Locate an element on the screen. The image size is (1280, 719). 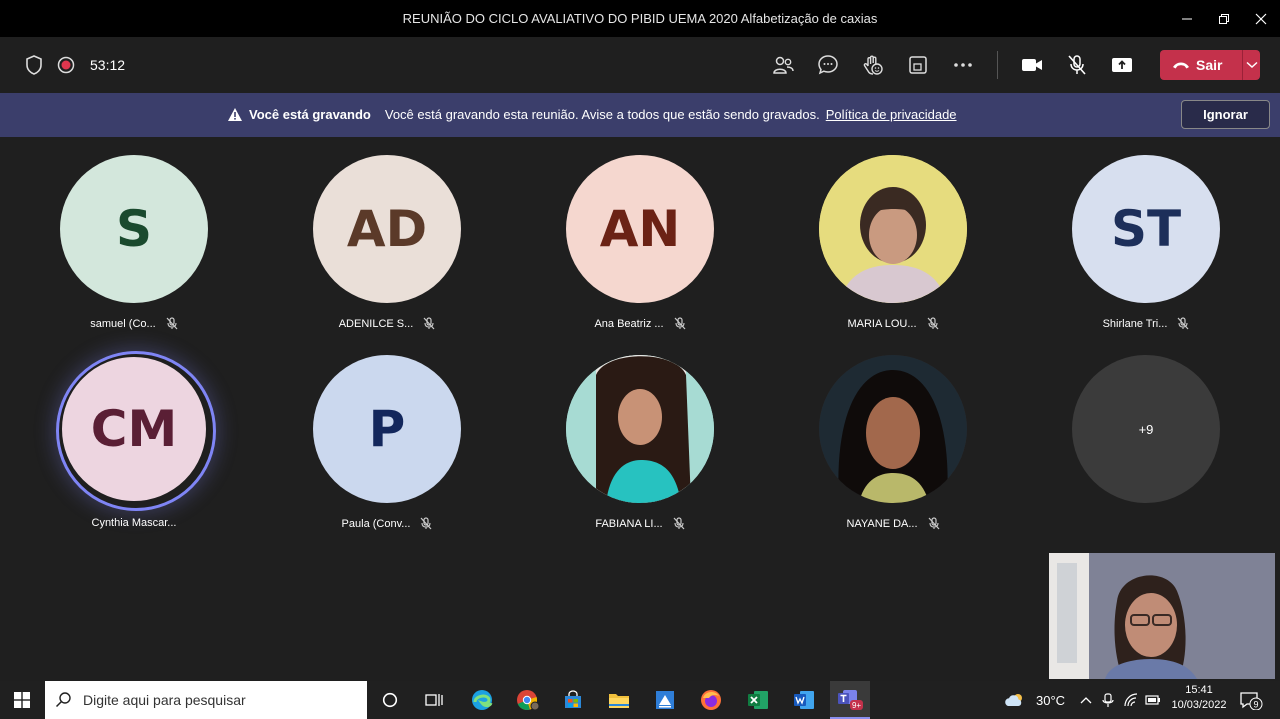
recording-indicator is located at coordinates (66, 65).